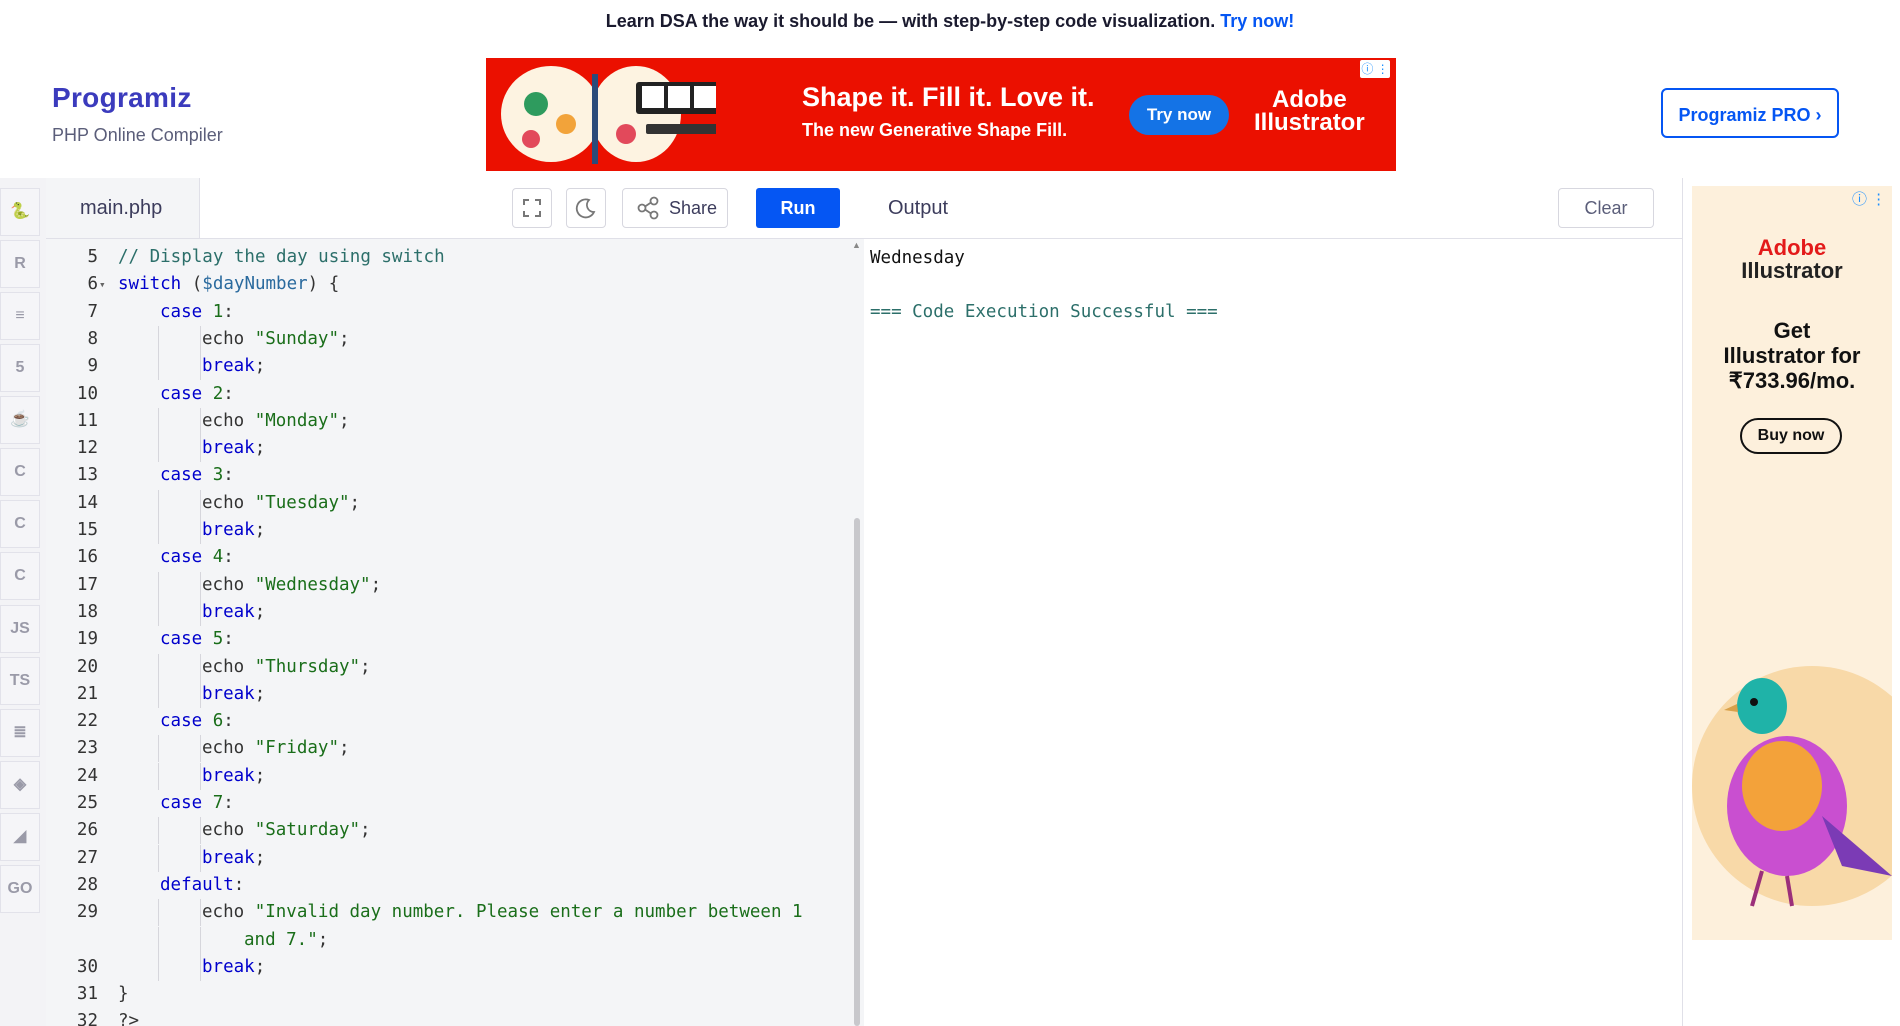 The width and height of the screenshot is (1900, 1026). What do you see at coordinates (20, 420) in the screenshot?
I see `rail-item-java: ☕` at bounding box center [20, 420].